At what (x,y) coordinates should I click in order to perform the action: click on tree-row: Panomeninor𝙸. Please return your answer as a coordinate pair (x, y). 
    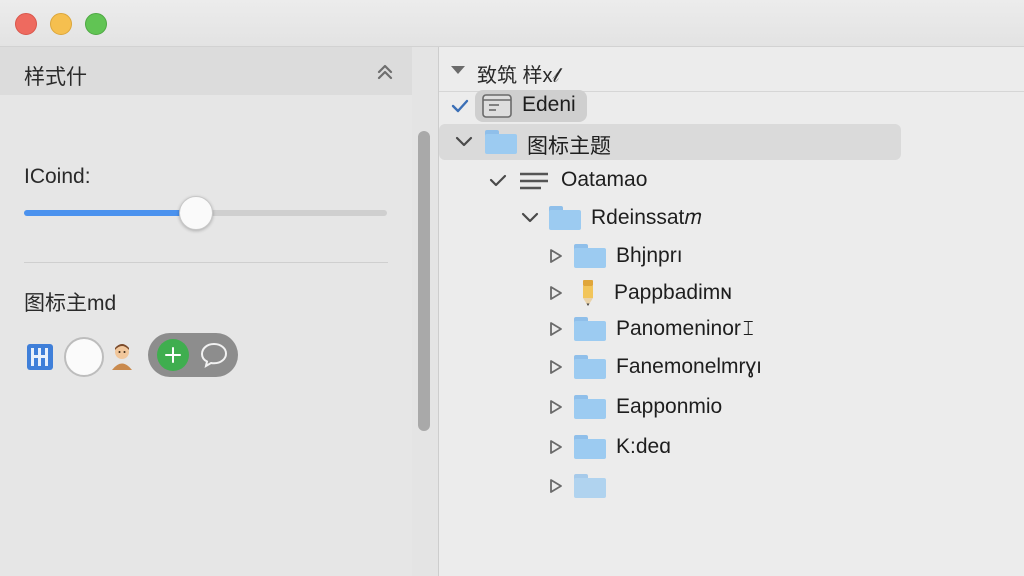
    Looking at the image, I should click on (731, 329).